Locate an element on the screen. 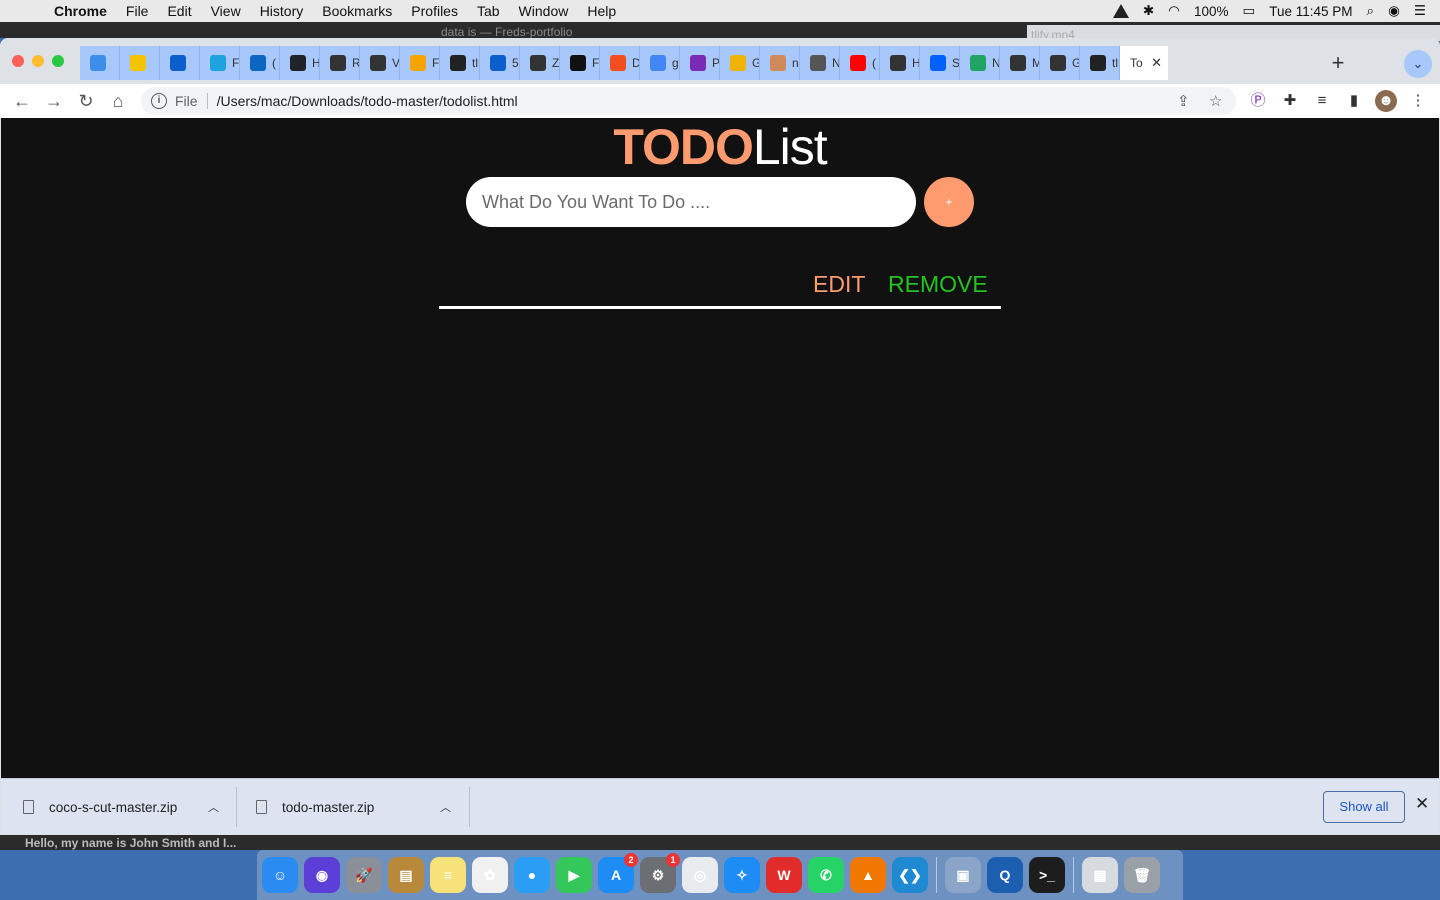 Image resolution: width=1440 pixels, height=900 pixels. minimize-window-button is located at coordinates (38, 61).